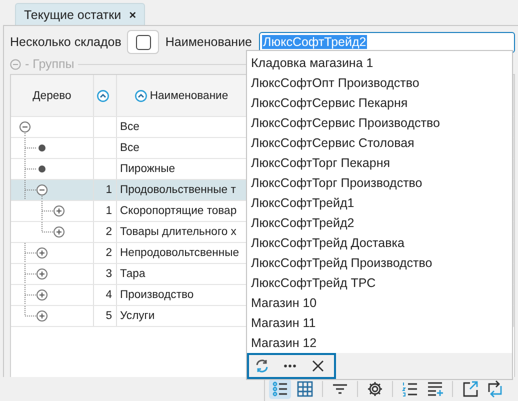 This screenshot has height=401, width=518. I want to click on code-cell: 4, so click(109, 295).